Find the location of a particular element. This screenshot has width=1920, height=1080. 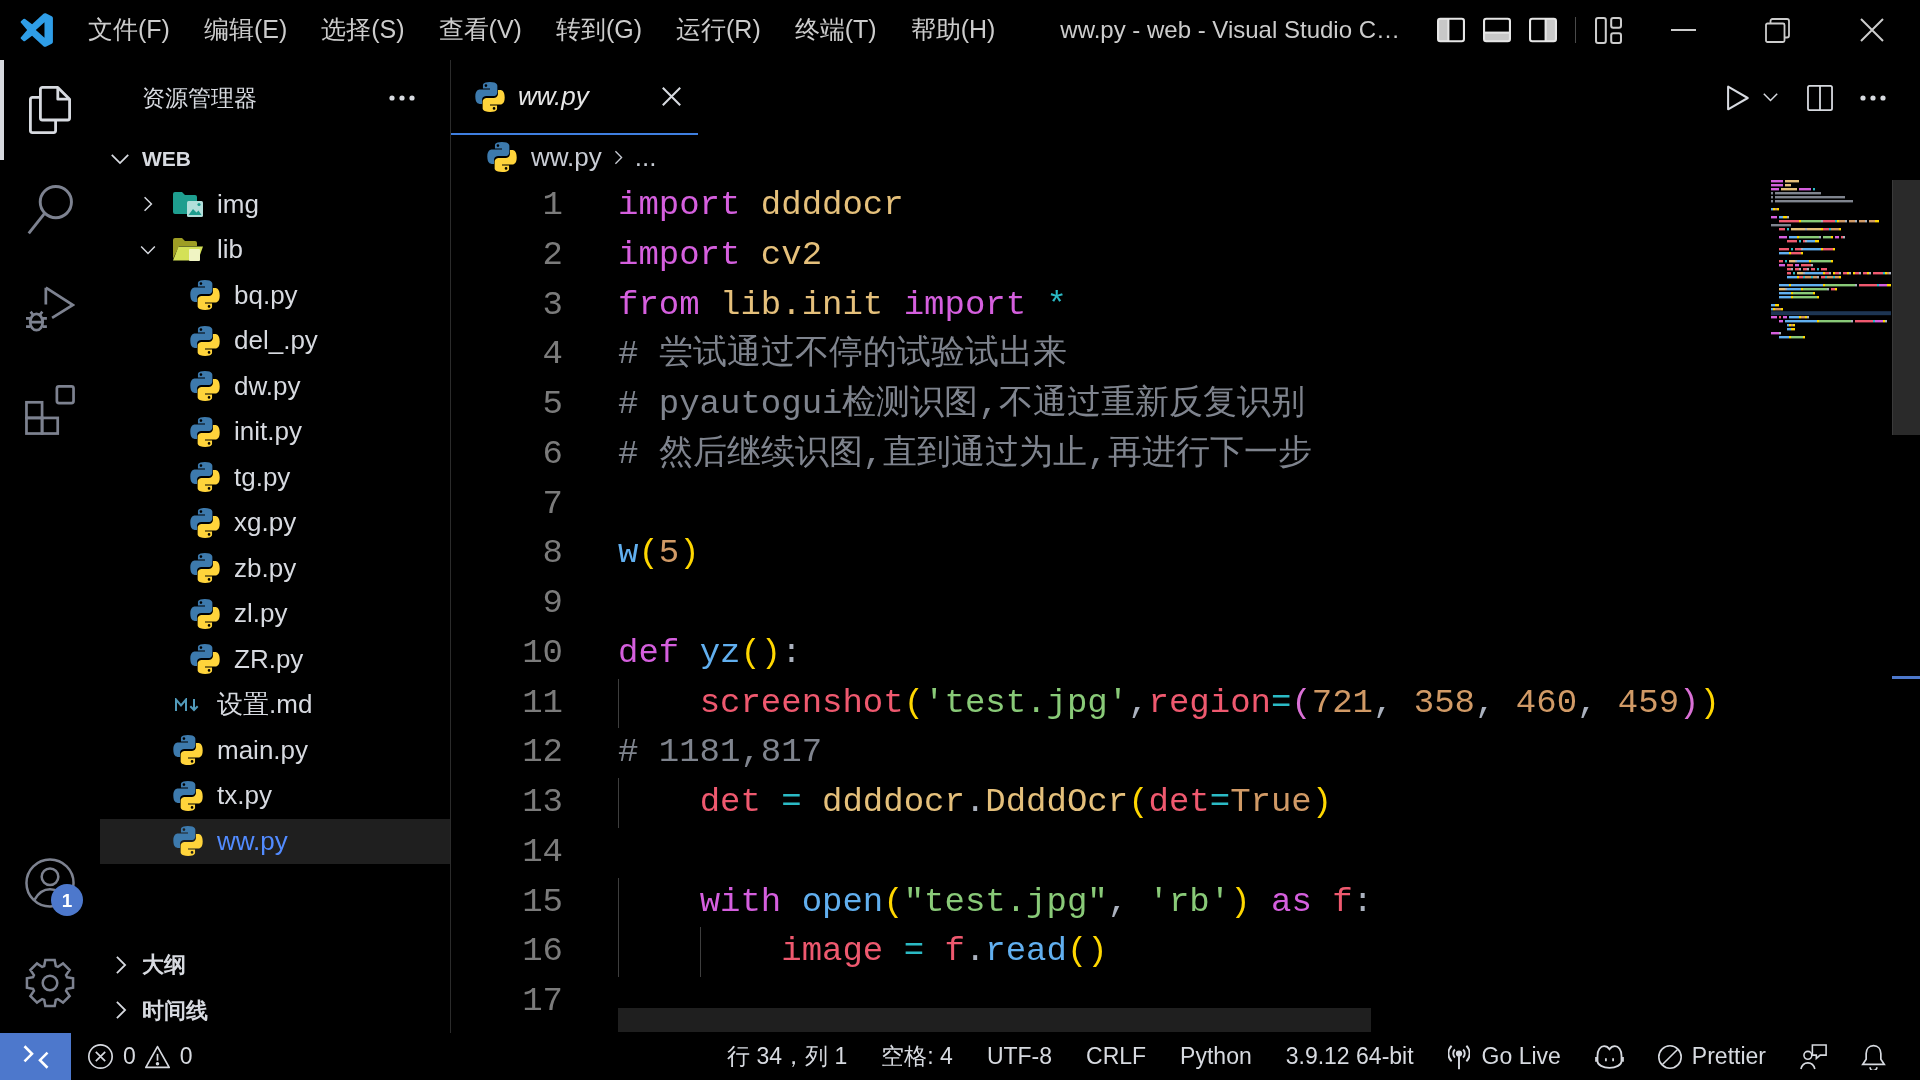

settings-icon is located at coordinates (50, 983).